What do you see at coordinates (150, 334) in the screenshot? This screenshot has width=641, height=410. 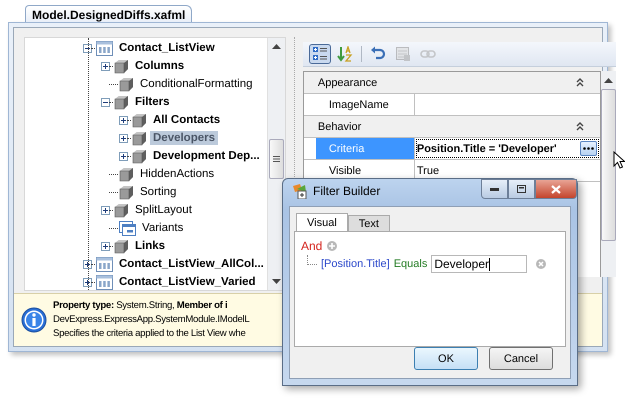 I see `description-text: Specifies the criteria applied to the List View whe` at bounding box center [150, 334].